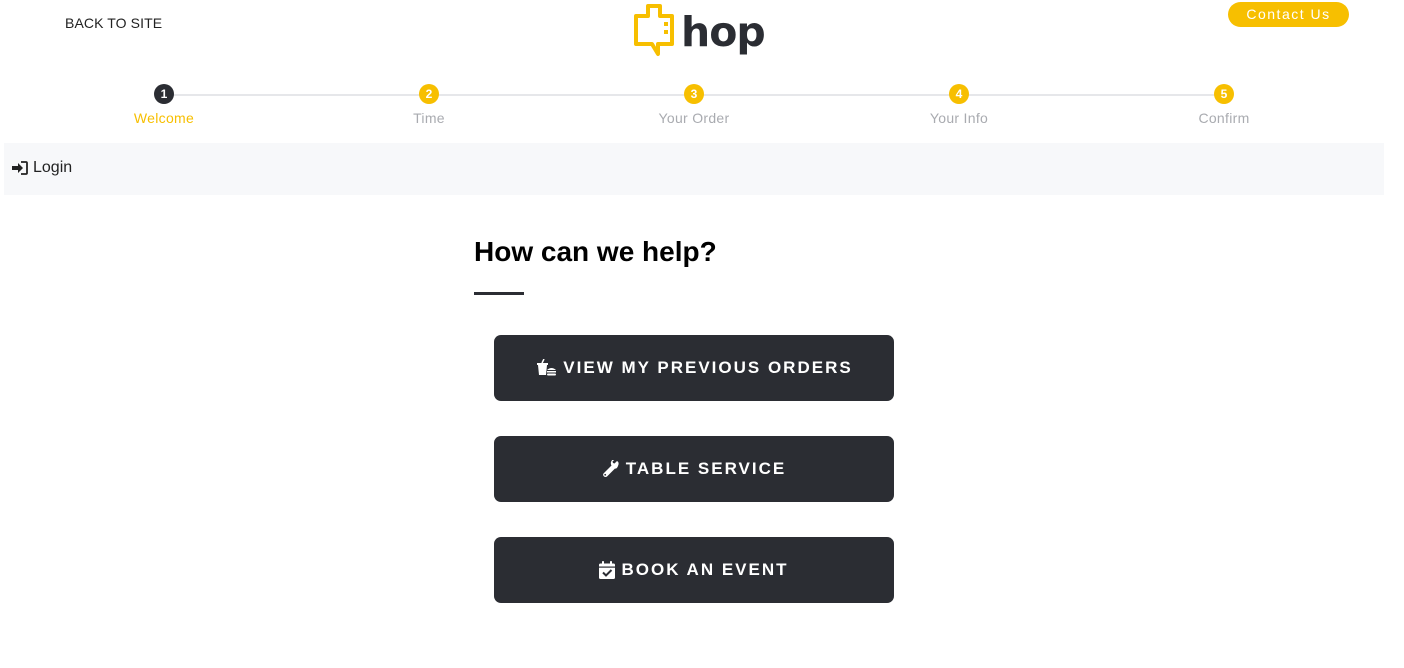 Image resolution: width=1404 pixels, height=668 pixels. I want to click on heading-underline, so click(499, 293).